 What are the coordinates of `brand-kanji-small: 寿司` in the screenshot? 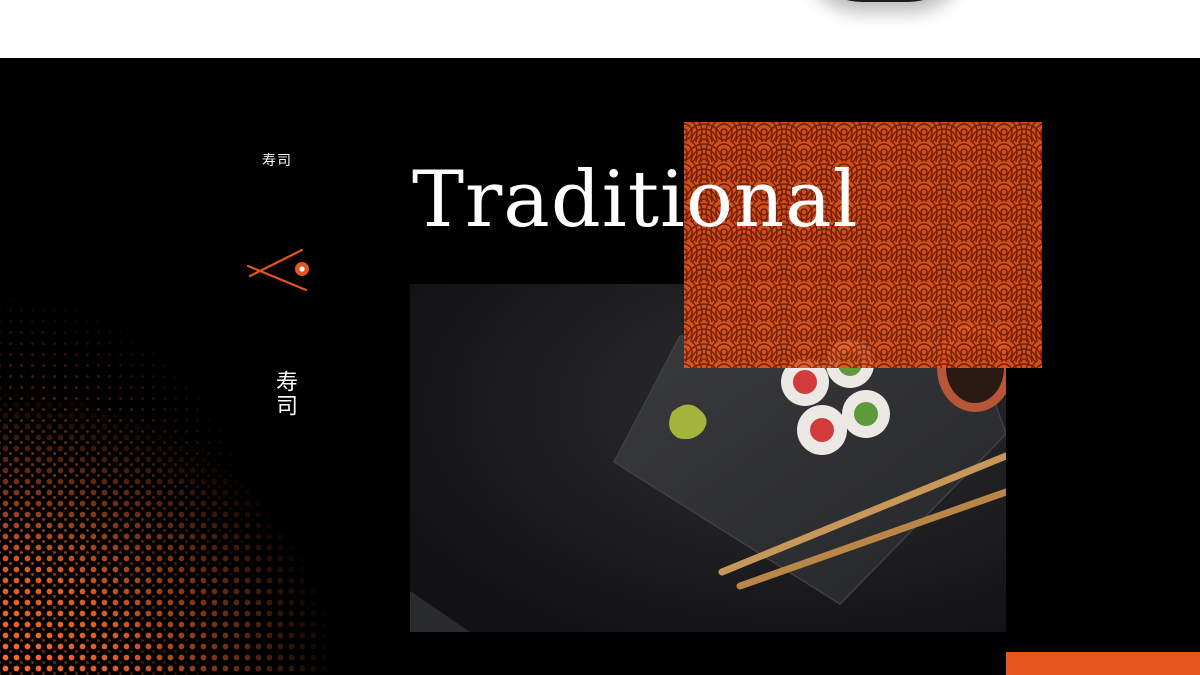 It's located at (277, 161).